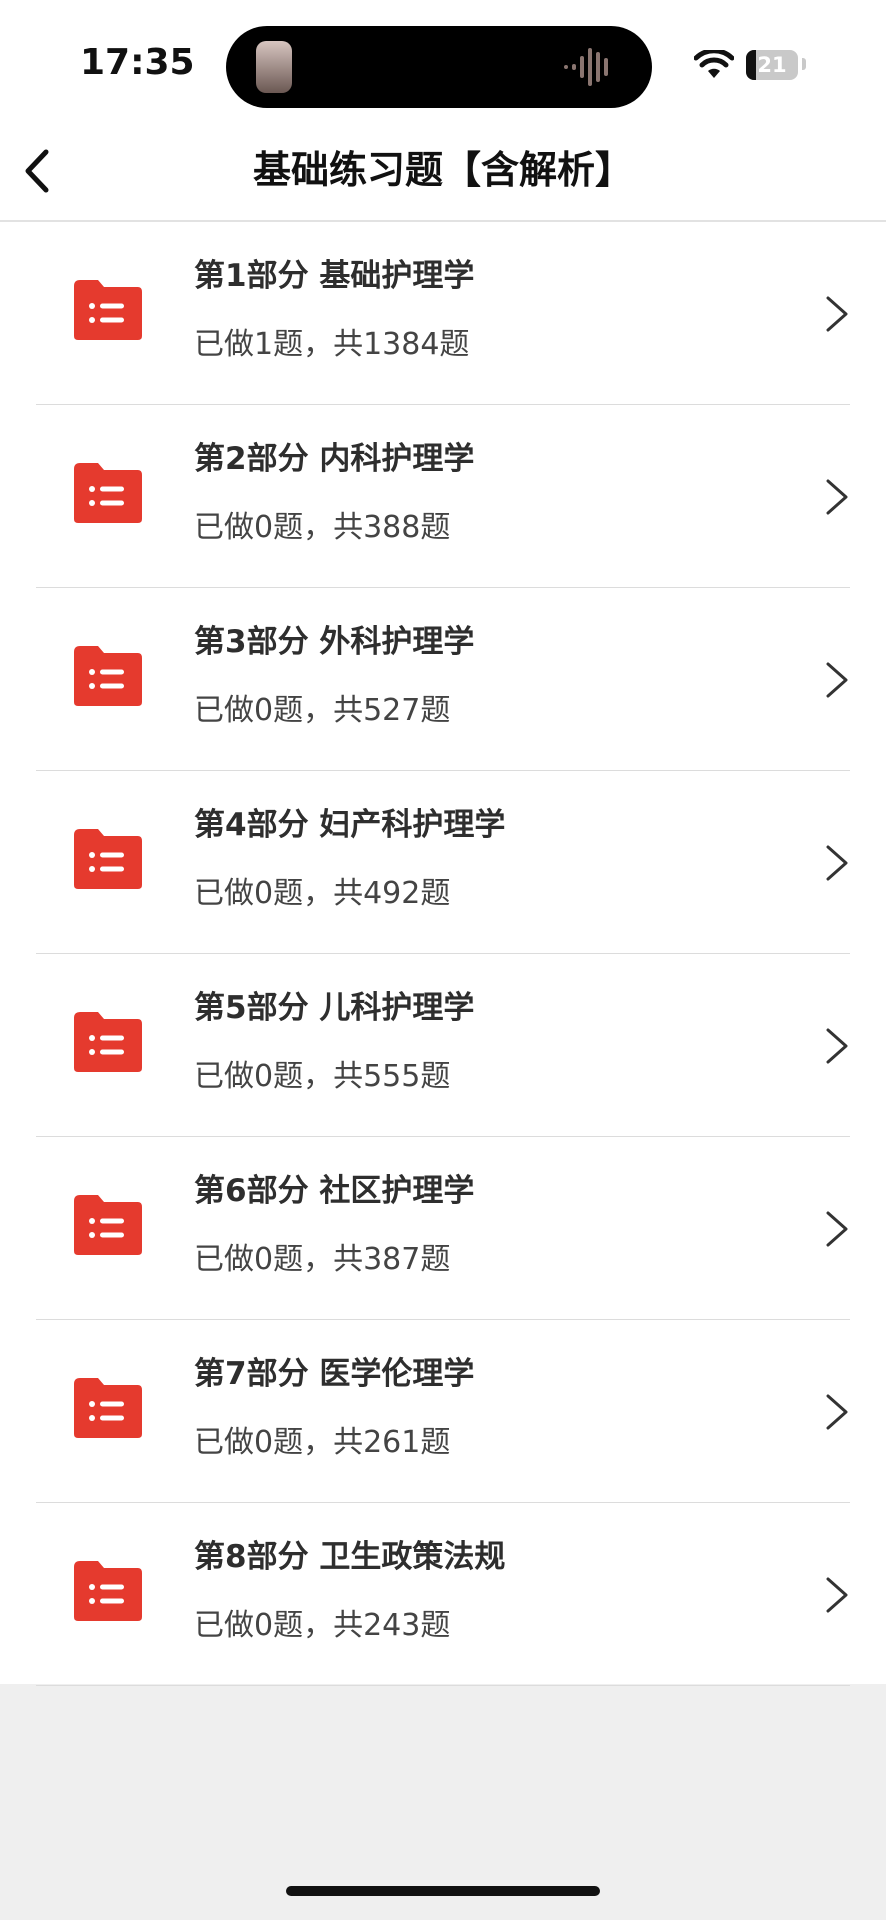 The width and height of the screenshot is (886, 1920). I want to click on section-title: 第5部分 儿科护理学, so click(334, 1008).